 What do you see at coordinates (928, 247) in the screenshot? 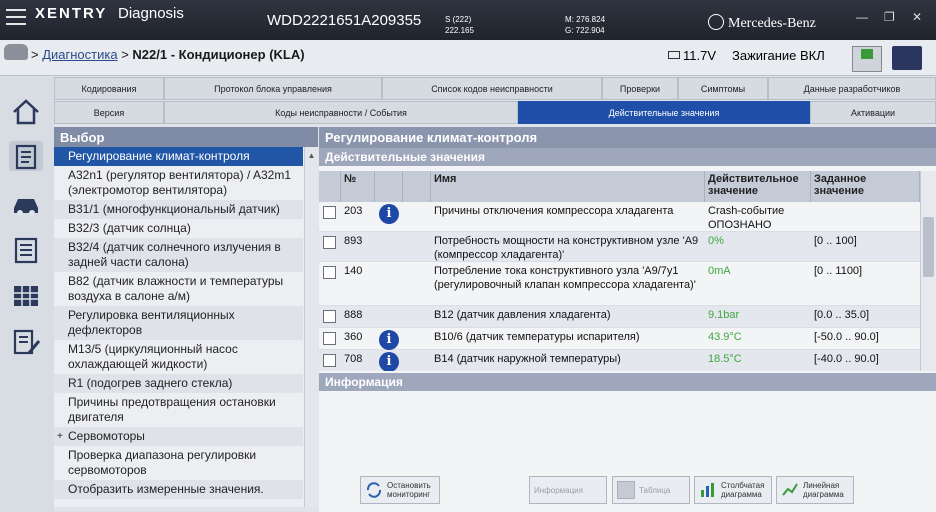
I see `table-scroll-thumb` at bounding box center [928, 247].